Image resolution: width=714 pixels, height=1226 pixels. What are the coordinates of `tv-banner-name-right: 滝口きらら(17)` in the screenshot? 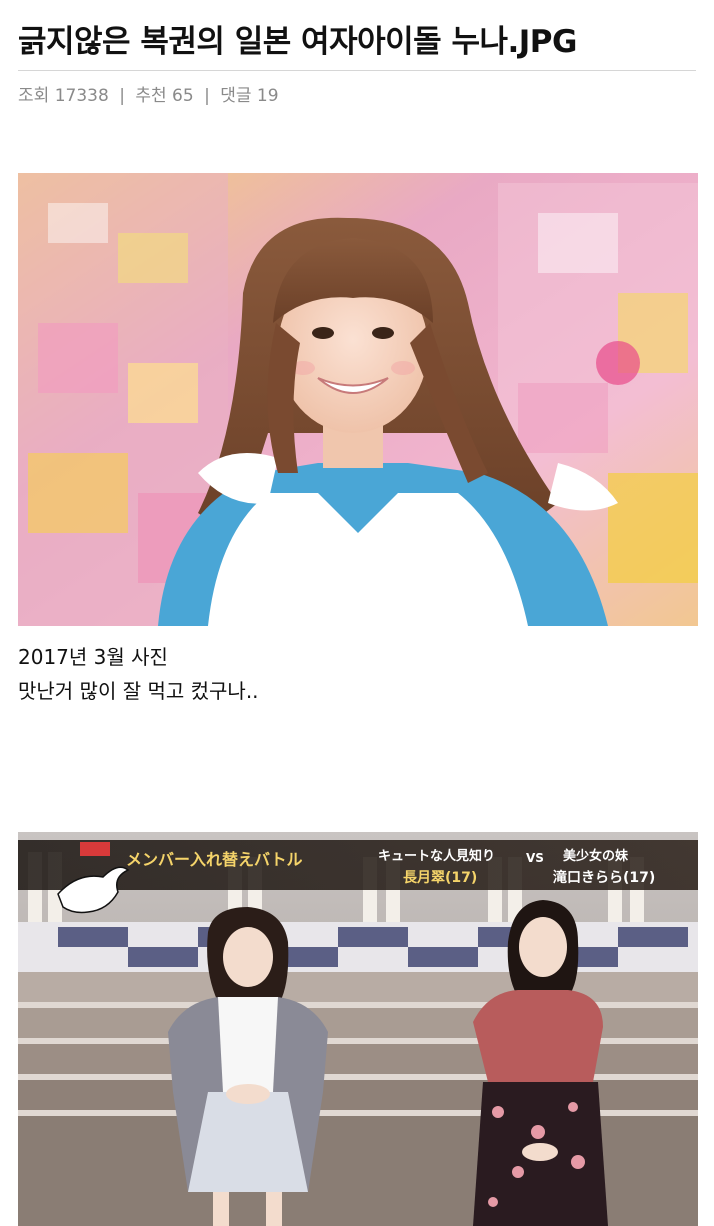 It's located at (604, 877).